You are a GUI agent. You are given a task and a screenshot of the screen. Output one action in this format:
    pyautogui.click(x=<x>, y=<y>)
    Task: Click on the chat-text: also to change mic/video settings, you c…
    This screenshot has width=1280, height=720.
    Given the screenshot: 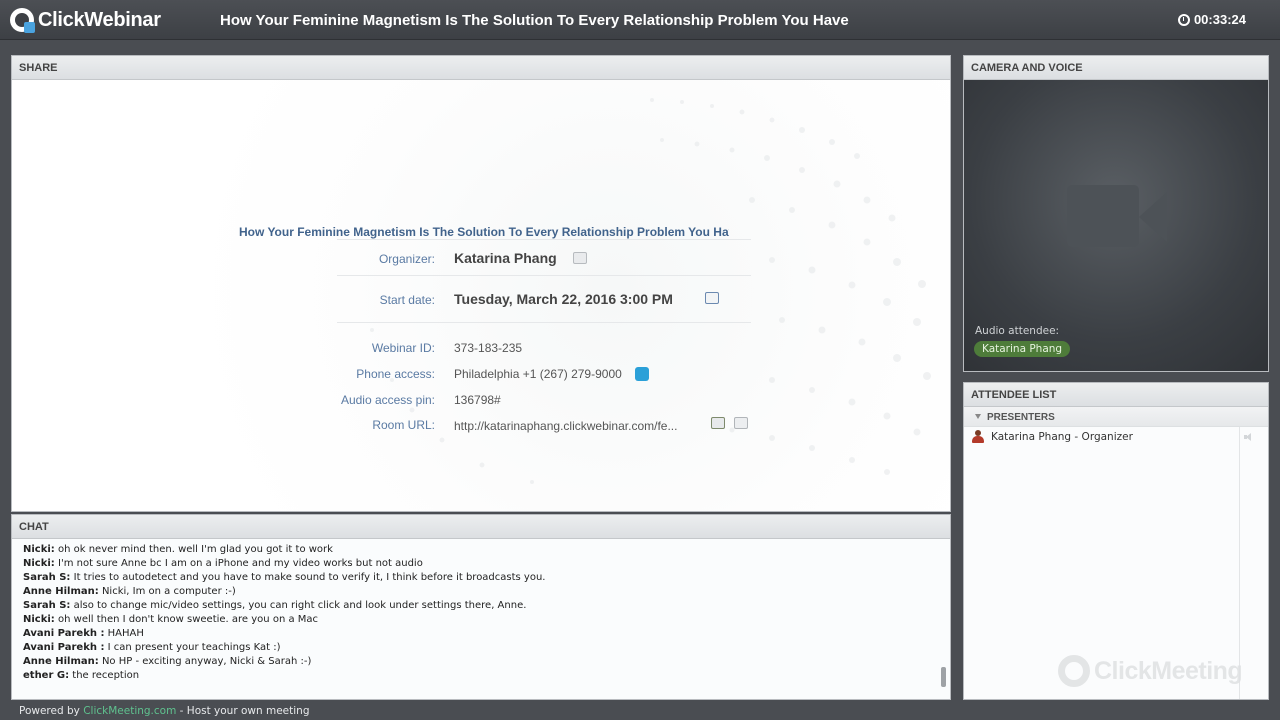 What is the action you would take?
    pyautogui.click(x=300, y=605)
    